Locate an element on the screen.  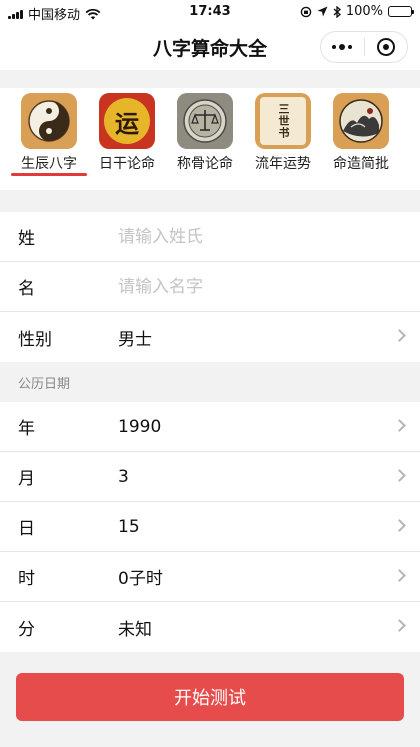
tab-destiny-brief: 命造简批 is located at coordinates (361, 139).